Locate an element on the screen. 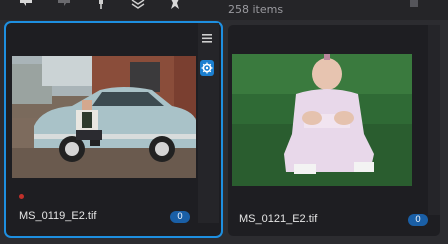  settings-gear-button is located at coordinates (207, 68).